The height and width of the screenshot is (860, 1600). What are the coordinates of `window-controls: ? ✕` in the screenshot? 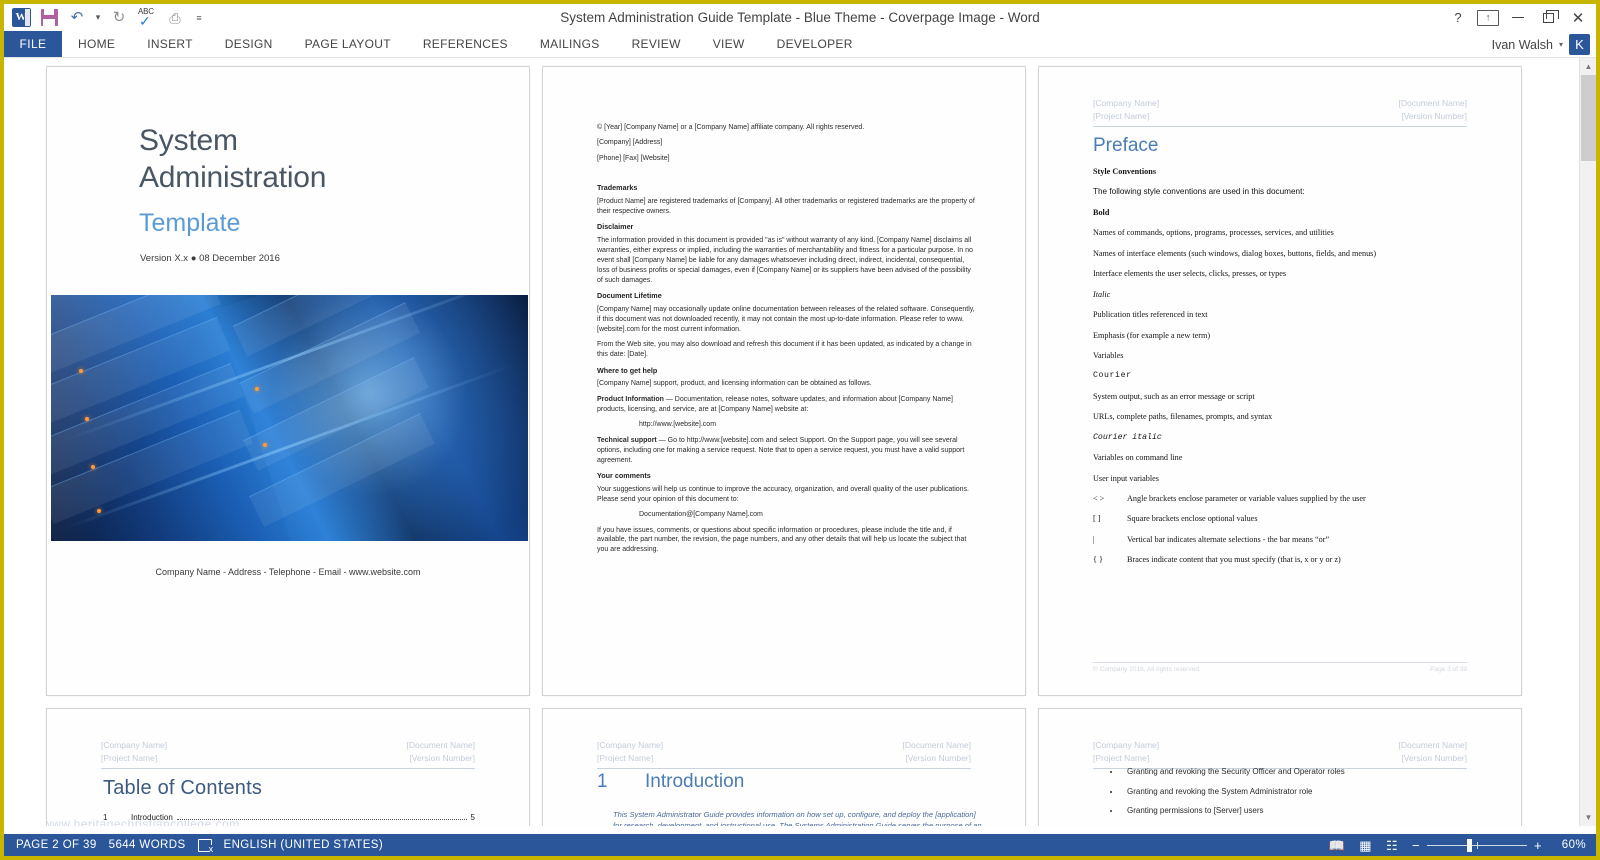 It's located at (1518, 17).